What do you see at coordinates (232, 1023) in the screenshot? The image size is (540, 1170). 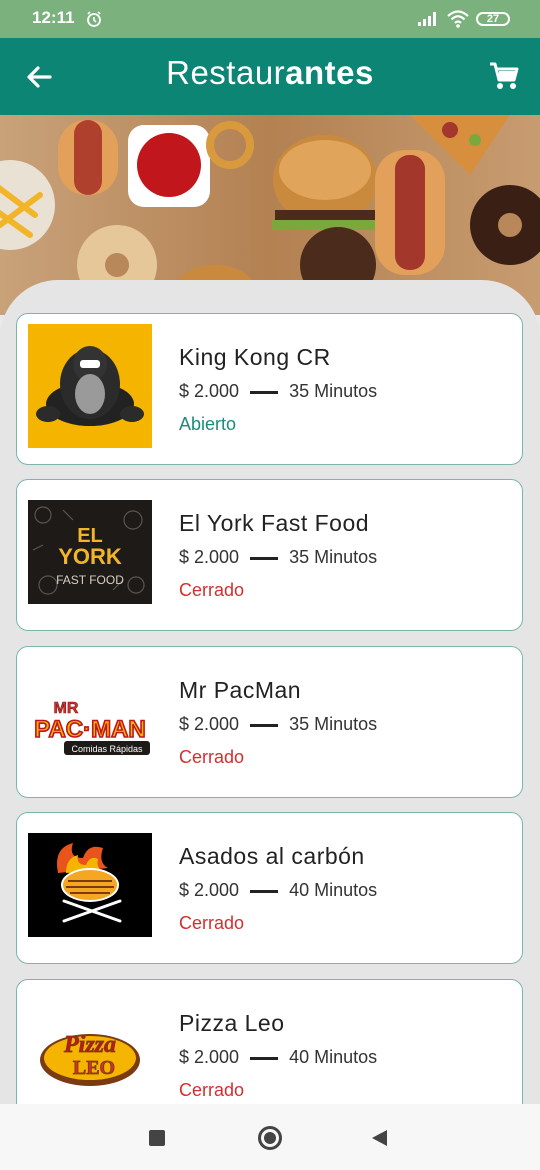 I see `restaurant-name: Pizza Leo` at bounding box center [232, 1023].